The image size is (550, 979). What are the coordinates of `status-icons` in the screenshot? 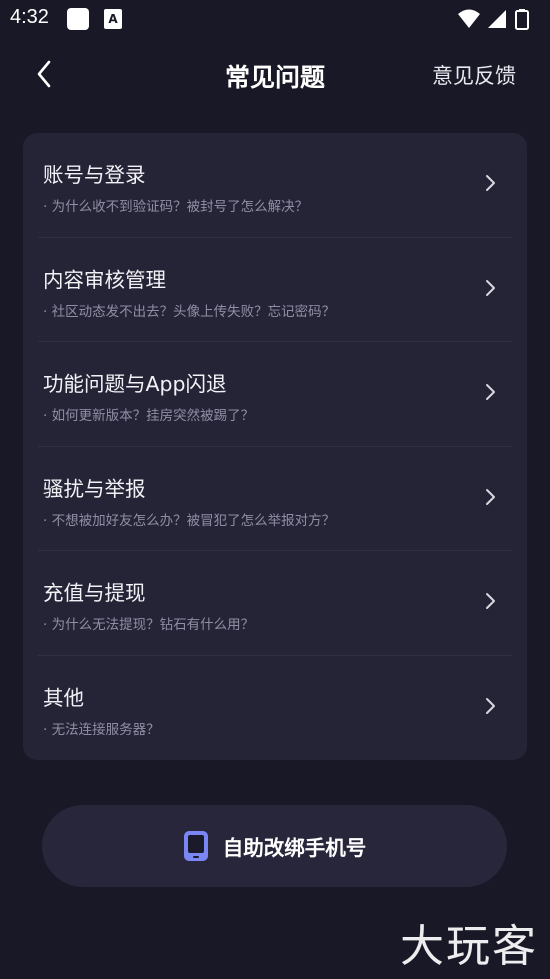 It's located at (497, 19).